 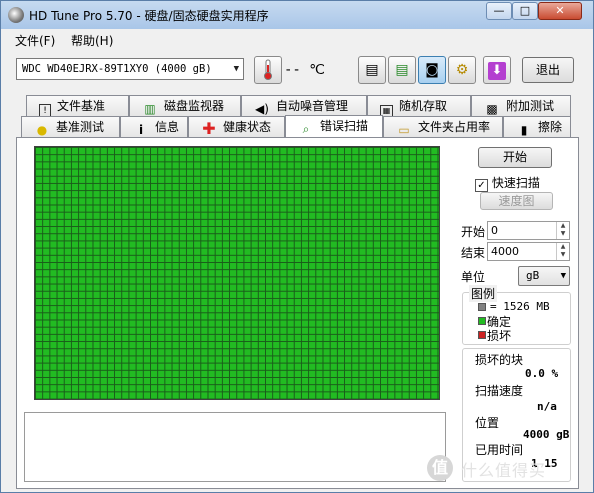 I want to click on watermark-text: 什么值得买, so click(x=504, y=470).